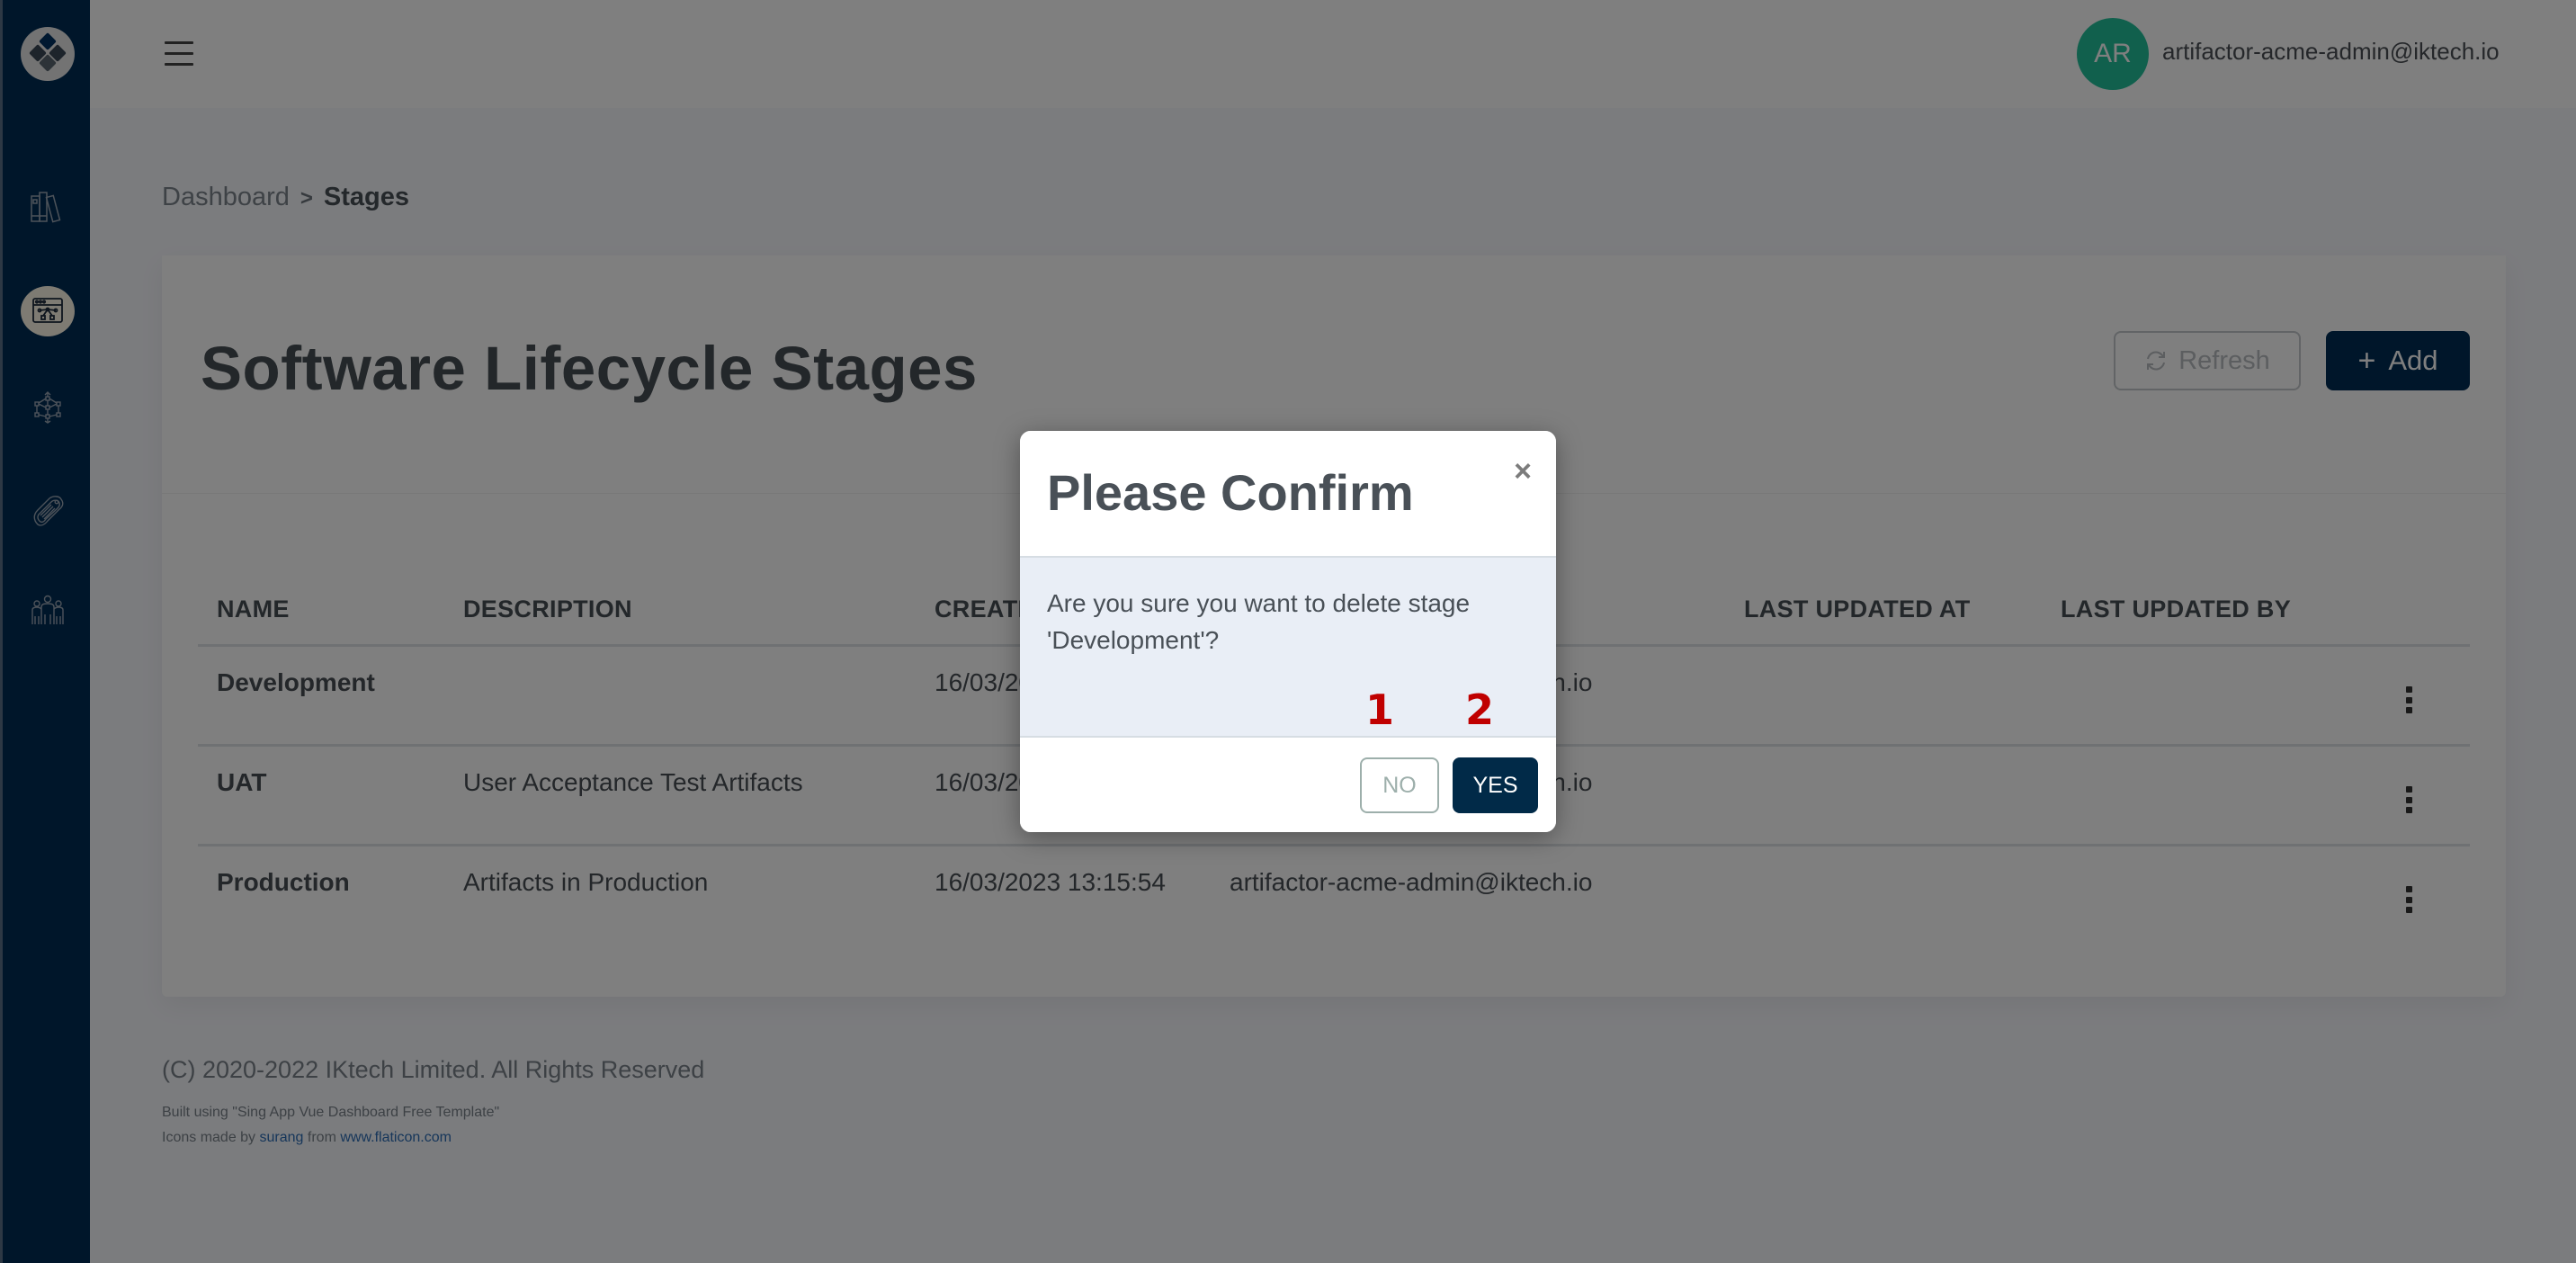 This screenshot has width=2576, height=1263. I want to click on annotation-marker-2: 2, so click(1480, 709).